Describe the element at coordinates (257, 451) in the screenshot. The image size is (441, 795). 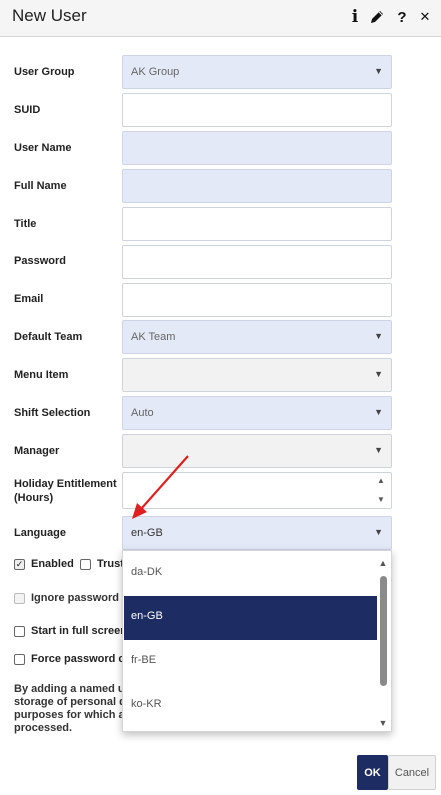
I see `manager-select: ▼` at that location.